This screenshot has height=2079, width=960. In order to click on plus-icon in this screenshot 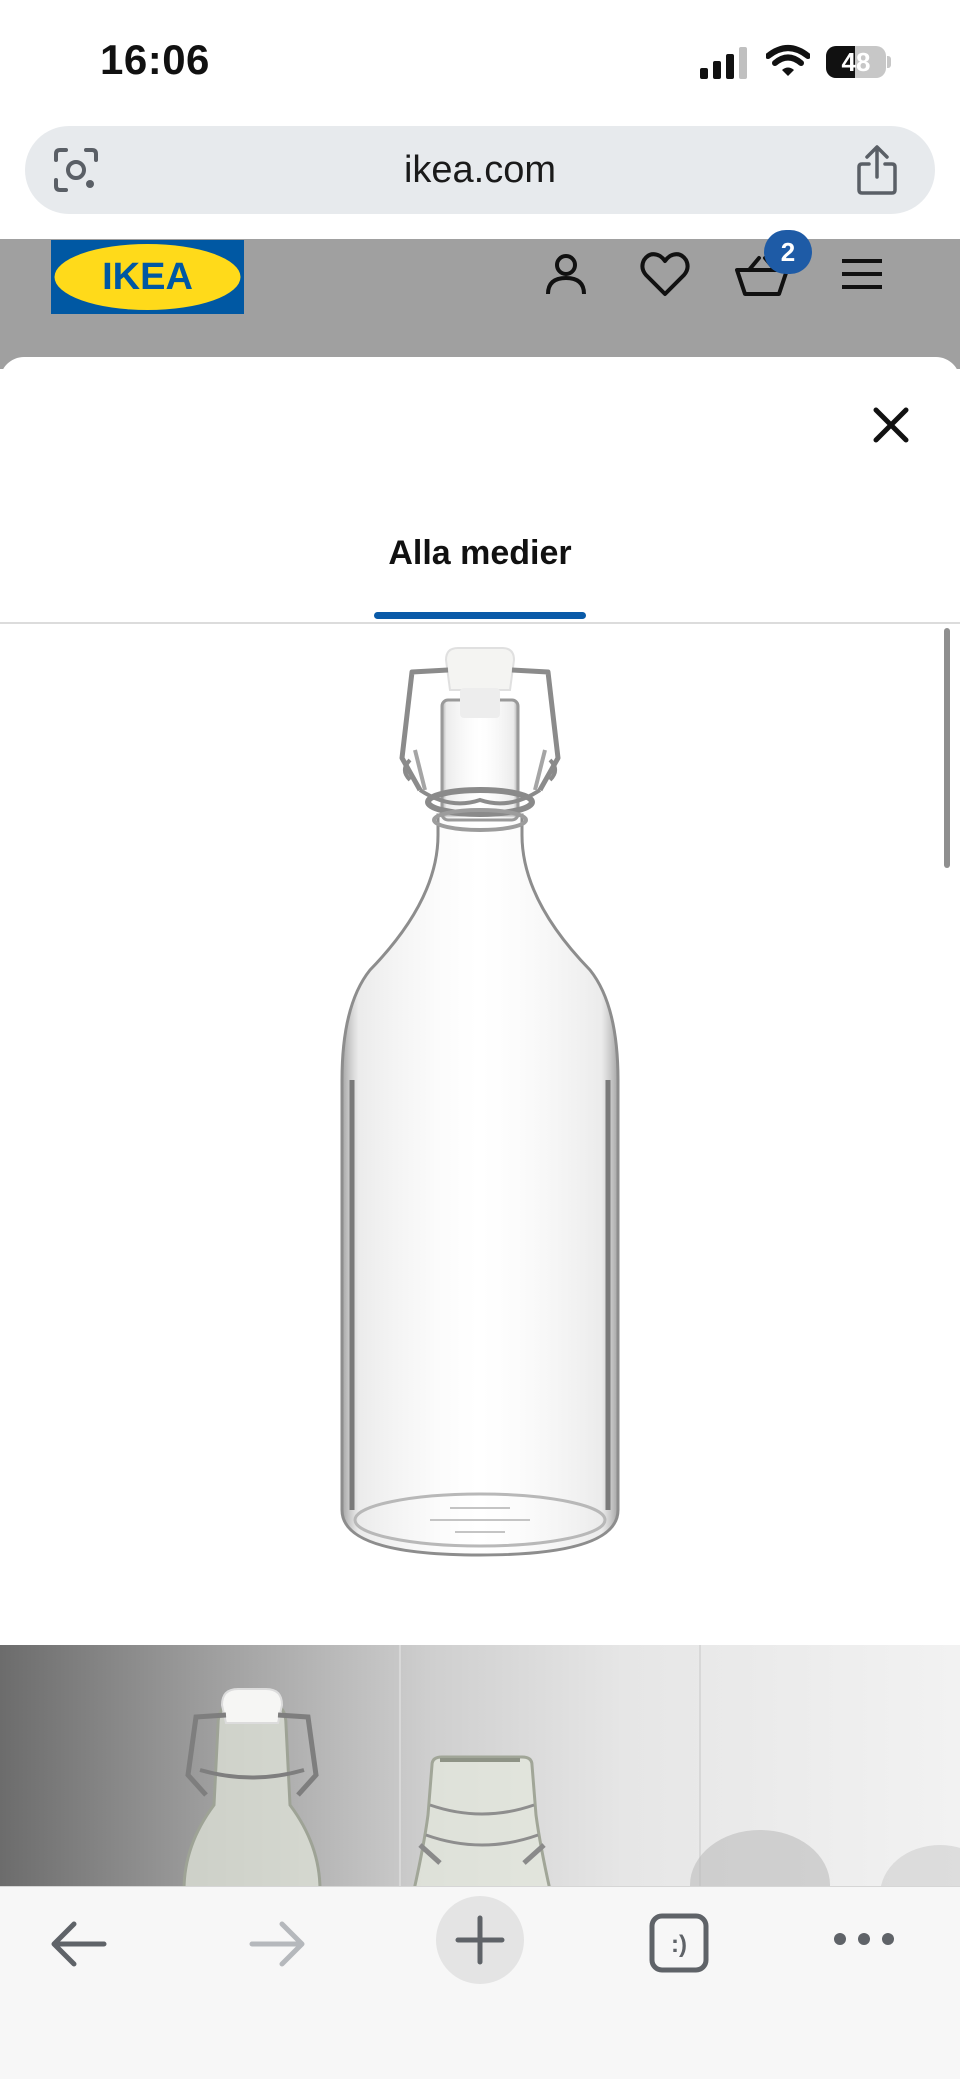, I will do `click(480, 1940)`.